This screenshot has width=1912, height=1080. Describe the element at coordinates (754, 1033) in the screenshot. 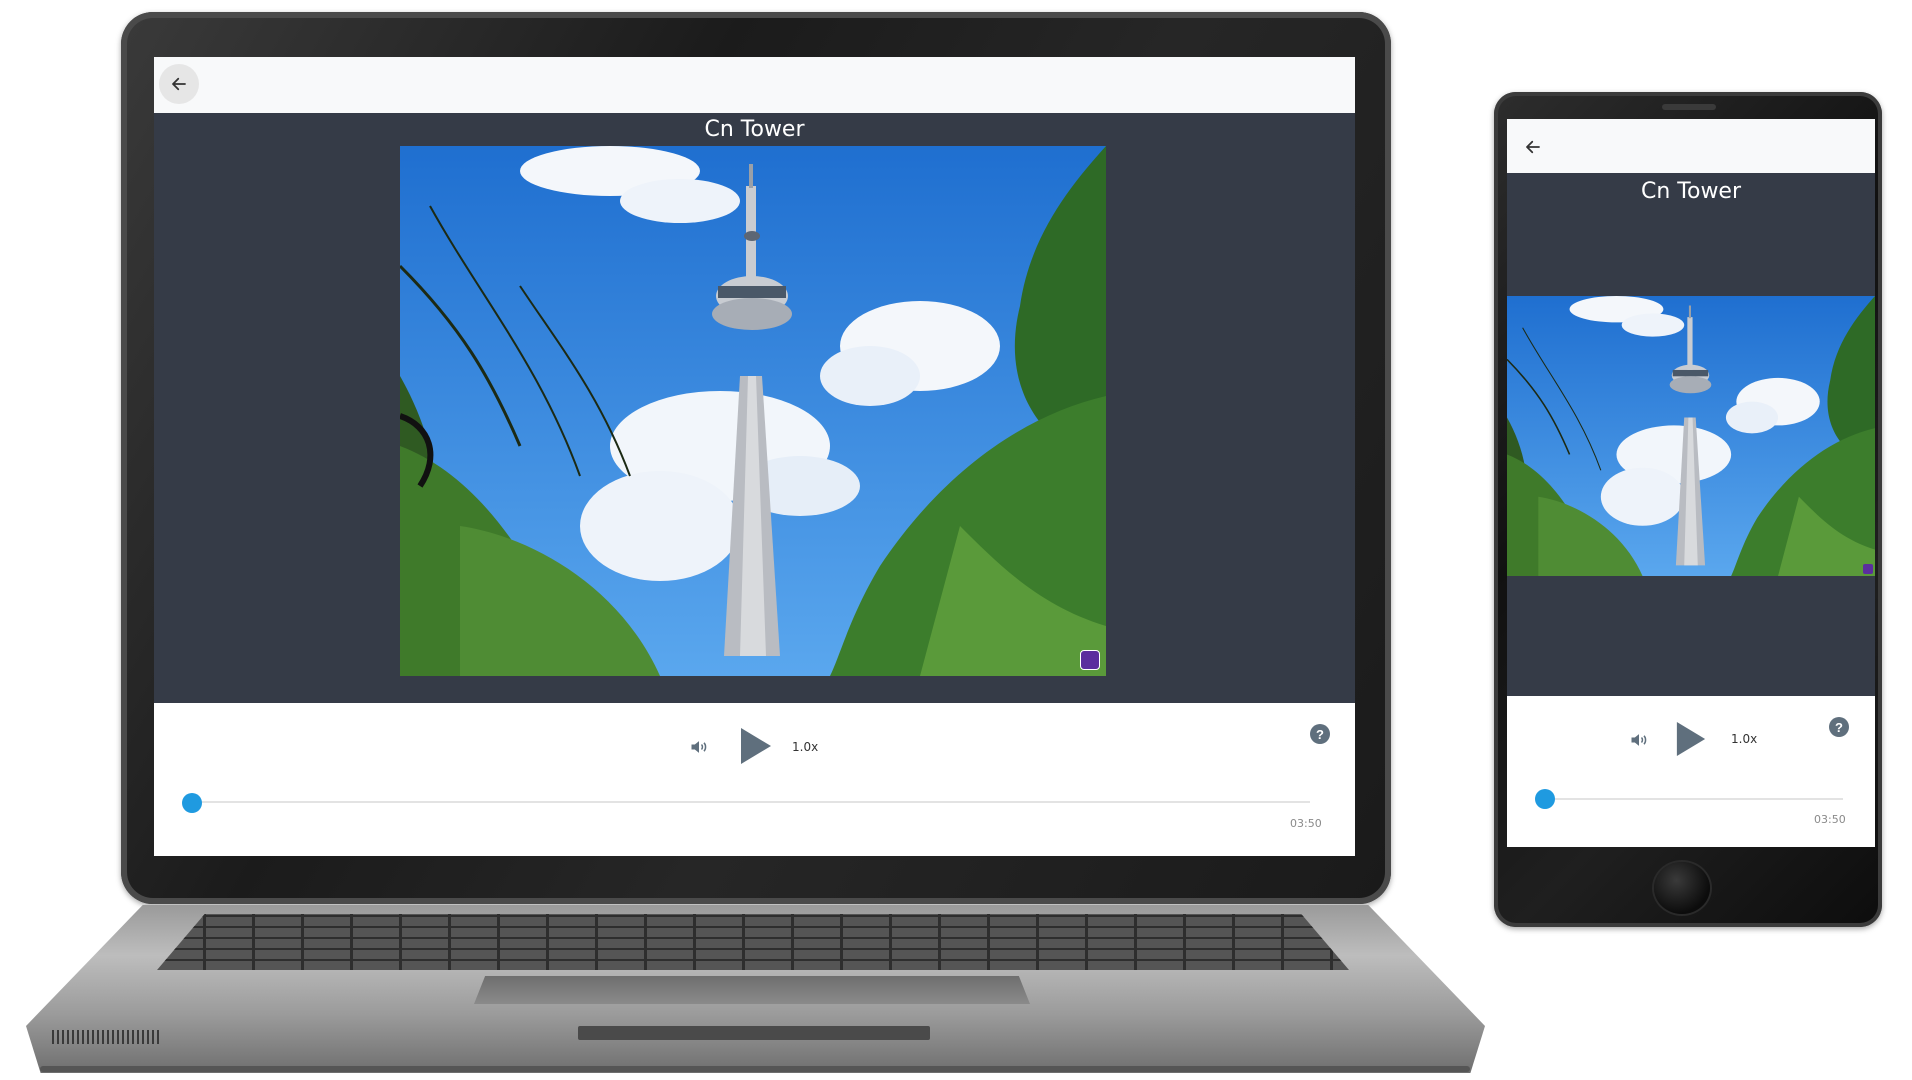

I see `laptop-front-notch` at that location.